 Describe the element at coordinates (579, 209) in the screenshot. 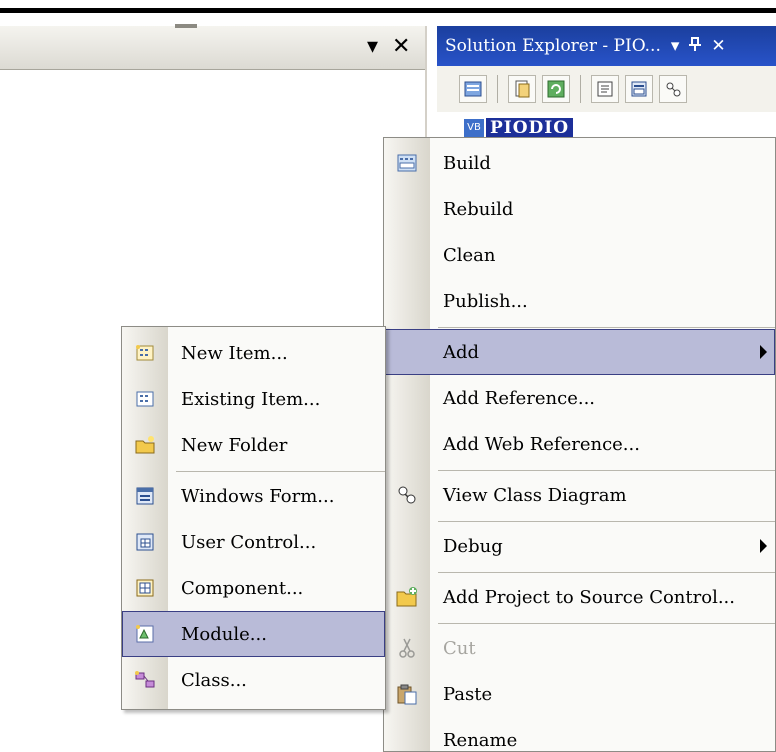

I see `menu-item-rebuild: Rebuild` at that location.